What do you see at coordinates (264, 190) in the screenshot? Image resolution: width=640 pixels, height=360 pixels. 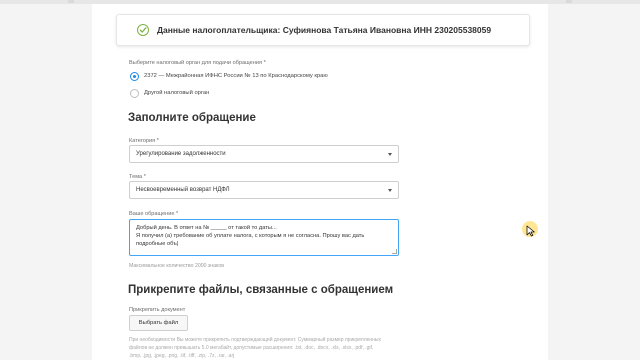 I see `topic-select: Несвоевременный возврат НДФЛ` at bounding box center [264, 190].